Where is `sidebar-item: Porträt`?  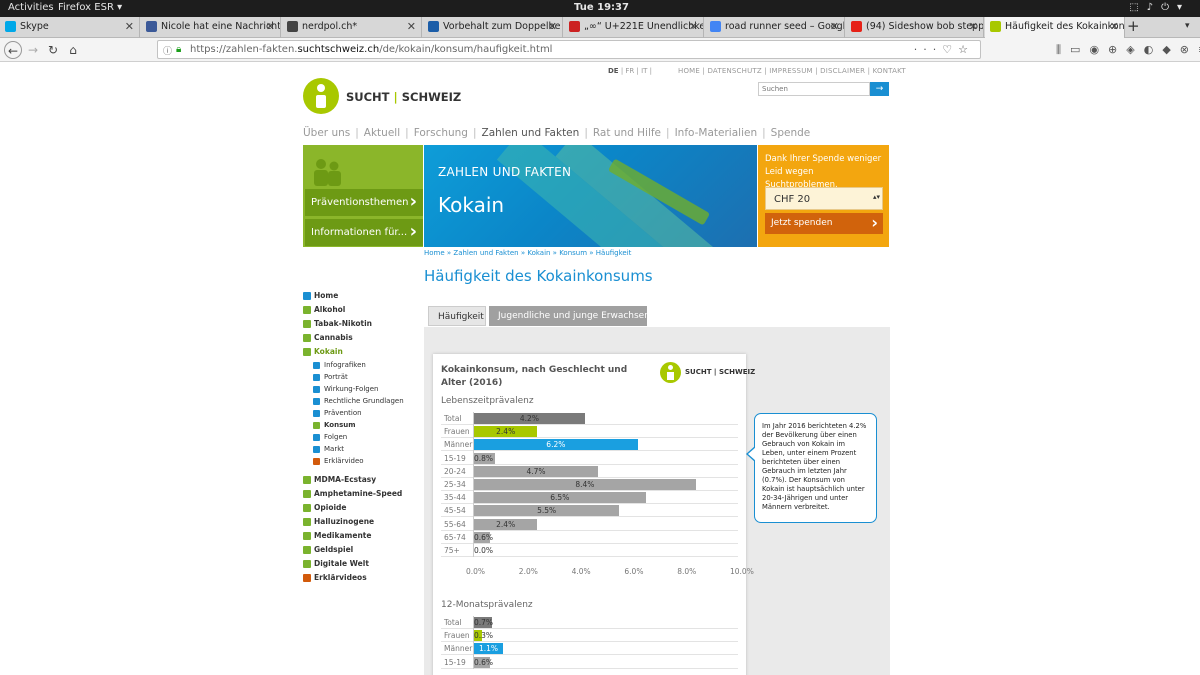
sidebar-item: Porträt is located at coordinates (330, 377).